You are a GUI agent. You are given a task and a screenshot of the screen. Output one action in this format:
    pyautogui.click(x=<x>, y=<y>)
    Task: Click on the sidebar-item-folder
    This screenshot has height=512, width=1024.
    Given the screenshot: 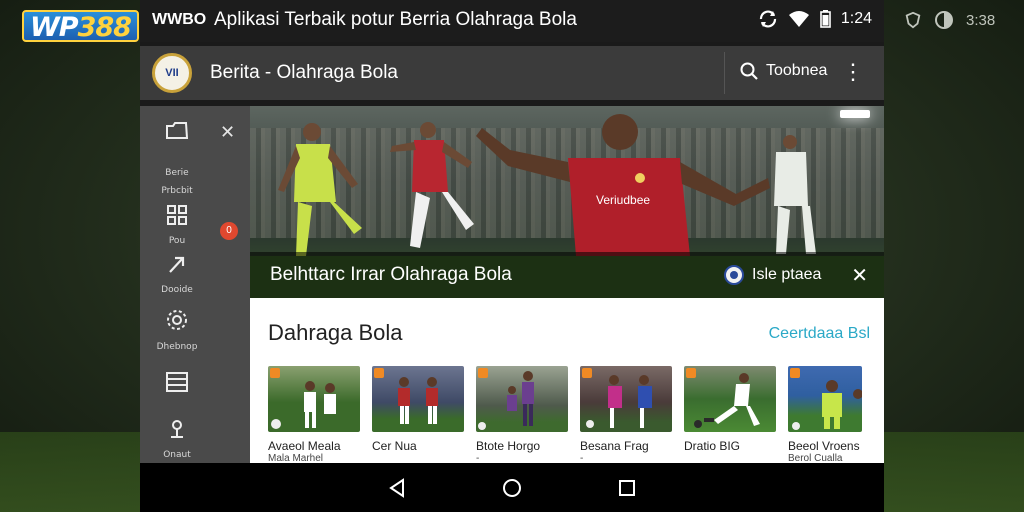 What is the action you would take?
    pyautogui.click(x=177, y=133)
    